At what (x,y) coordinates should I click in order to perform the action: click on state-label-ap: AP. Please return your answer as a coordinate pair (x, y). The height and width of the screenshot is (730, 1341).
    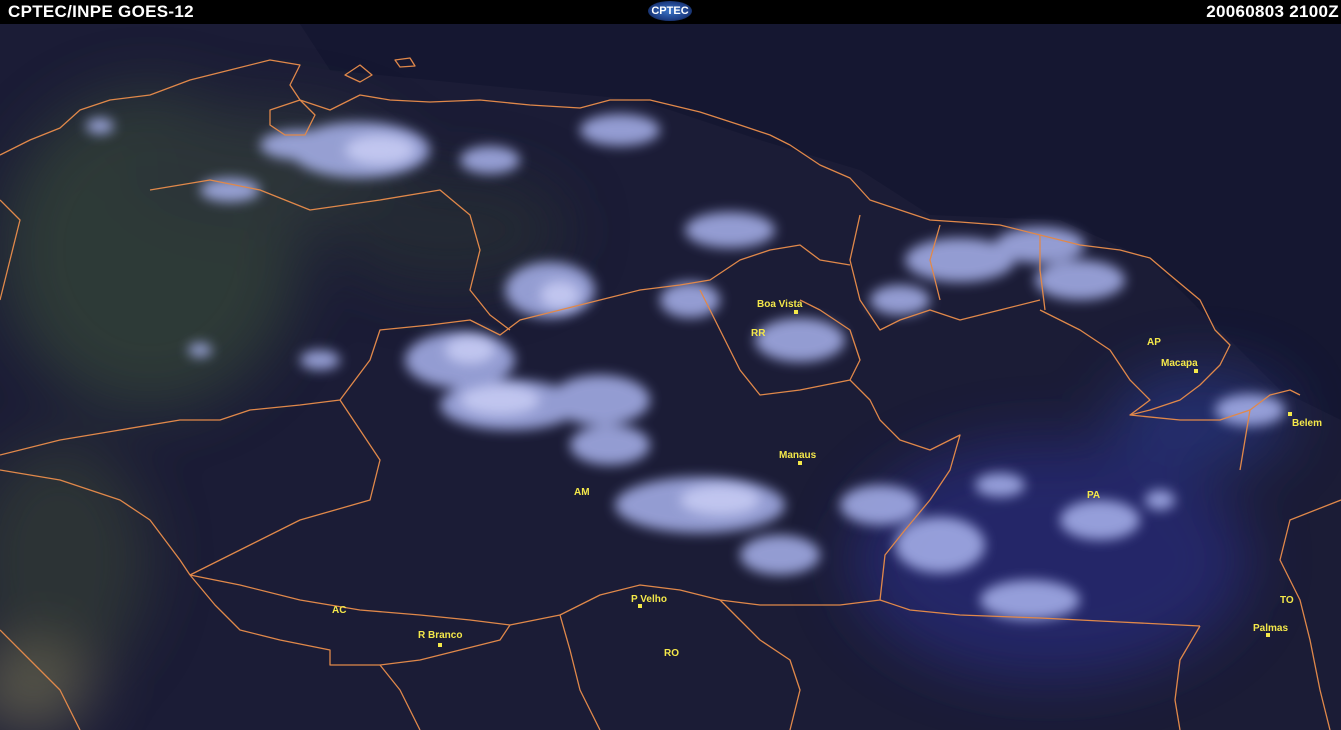
    Looking at the image, I should click on (1154, 342).